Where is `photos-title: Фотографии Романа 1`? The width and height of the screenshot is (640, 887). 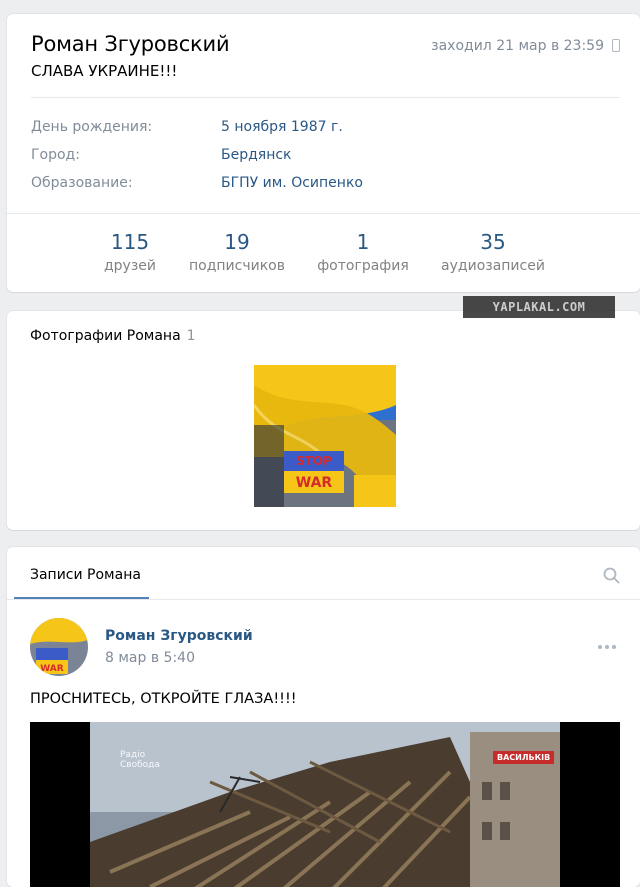
photos-title: Фотографии Романа 1 is located at coordinates (113, 336).